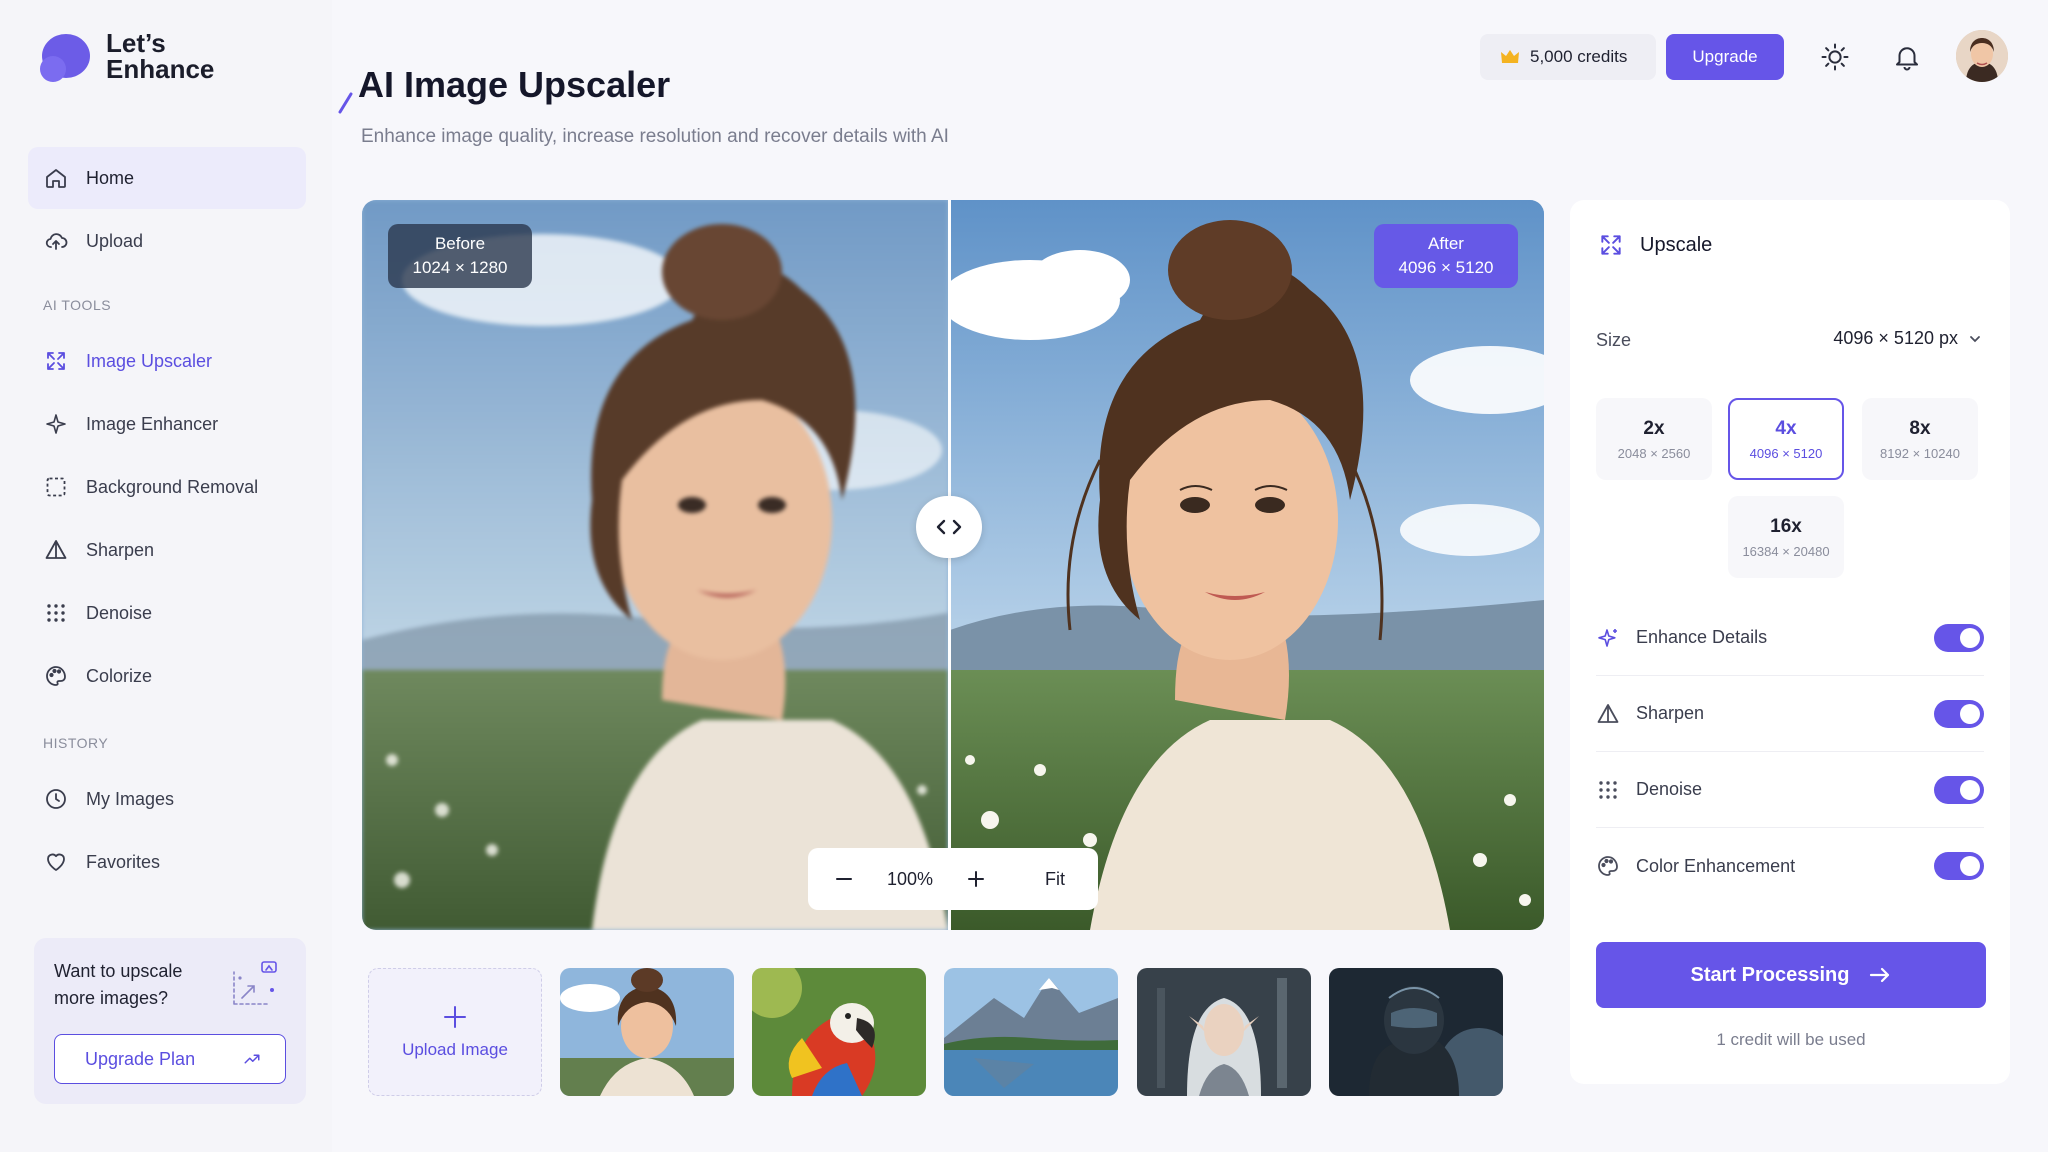 This screenshot has height=1152, width=2048. What do you see at coordinates (130, 798) in the screenshot?
I see `sidebar-item-label: My Images` at bounding box center [130, 798].